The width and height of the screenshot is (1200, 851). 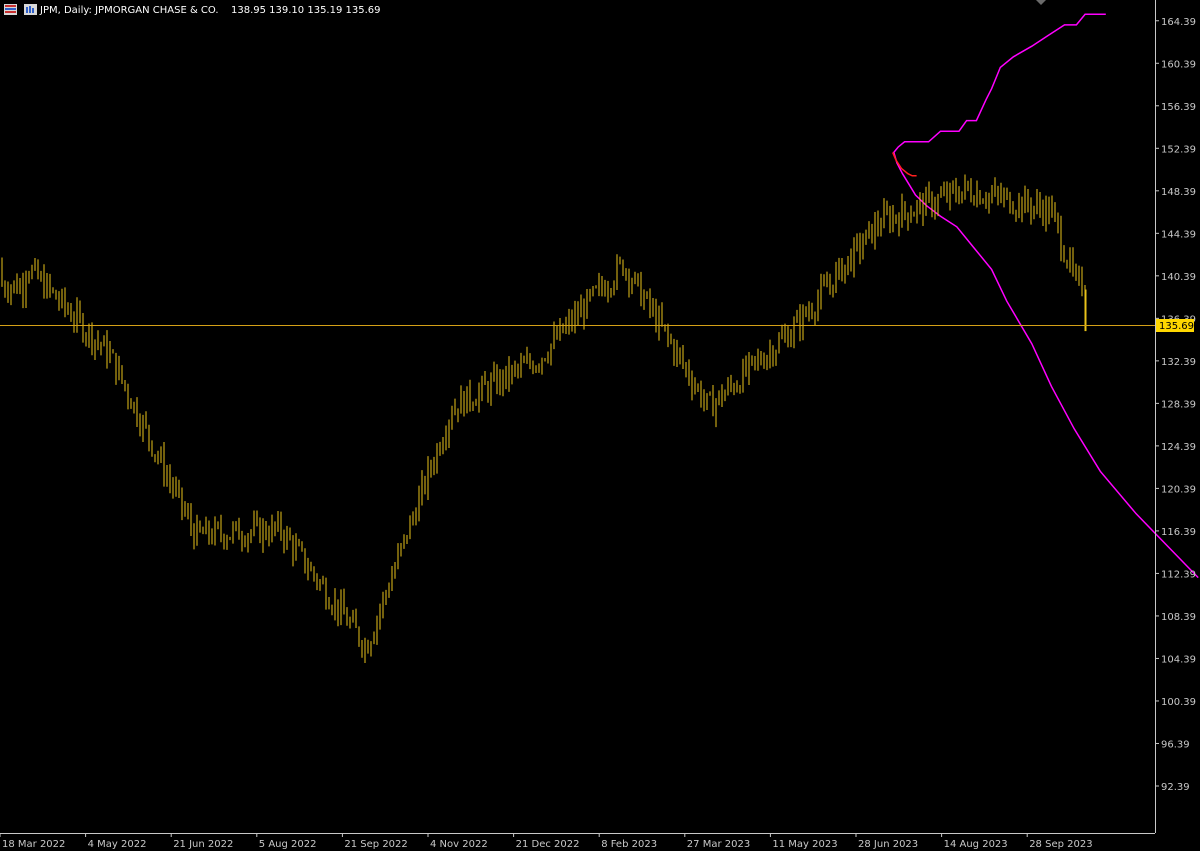 What do you see at coordinates (10, 9) in the screenshot?
I see `symbol-list-icon` at bounding box center [10, 9].